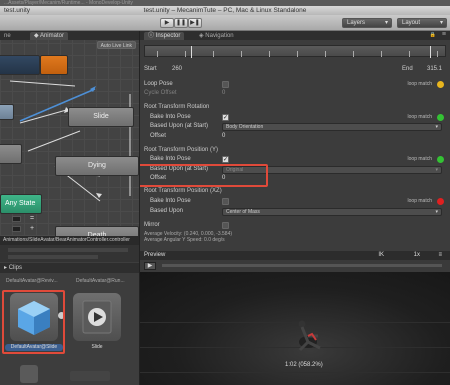 The image size is (450, 385). Describe the element at coordinates (167, 23) in the screenshot. I see `play-button: ▶` at that location.